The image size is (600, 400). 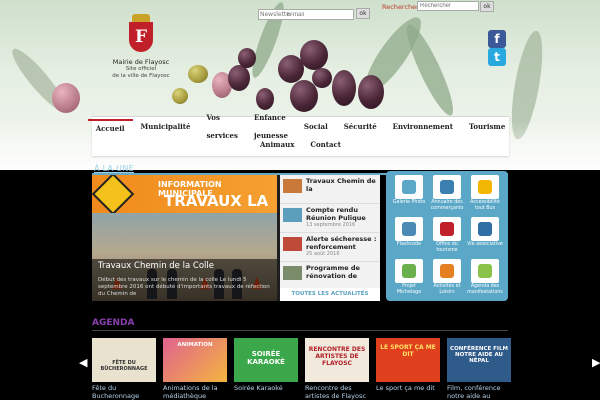 What do you see at coordinates (141, 35) in the screenshot?
I see `crest-icon: F` at bounding box center [141, 35].